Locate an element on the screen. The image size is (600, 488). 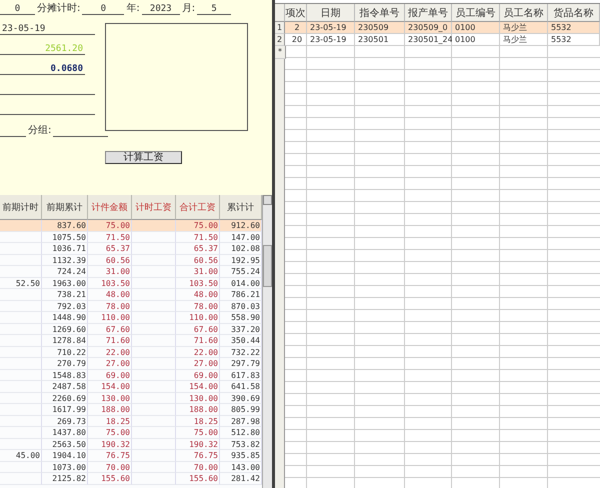
table-cell: 110.00 is located at coordinates (198, 318).